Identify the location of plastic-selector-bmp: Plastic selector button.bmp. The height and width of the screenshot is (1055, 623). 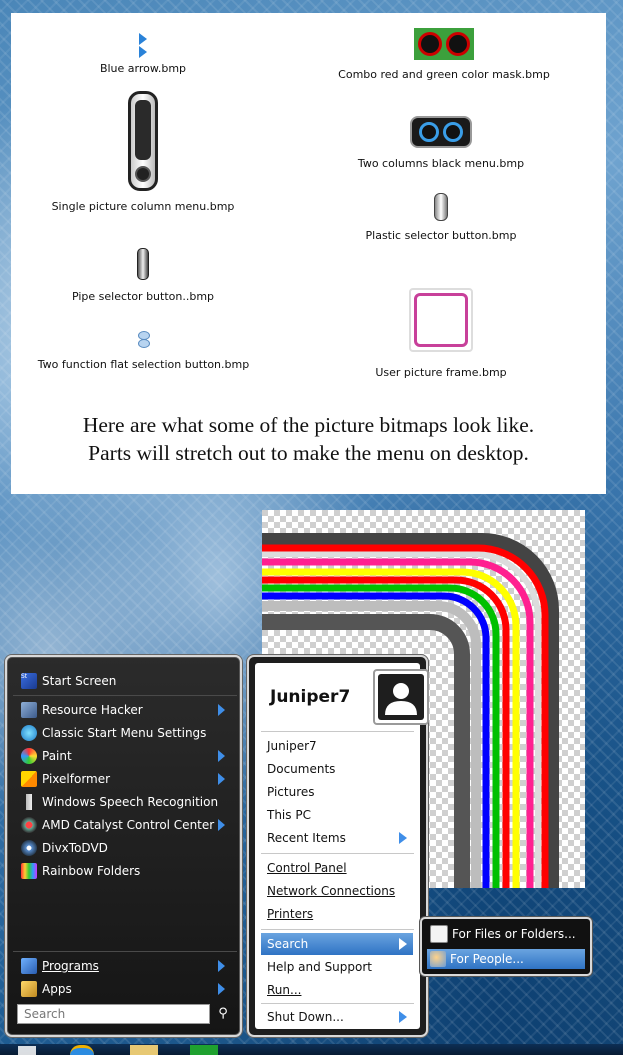
(441, 217).